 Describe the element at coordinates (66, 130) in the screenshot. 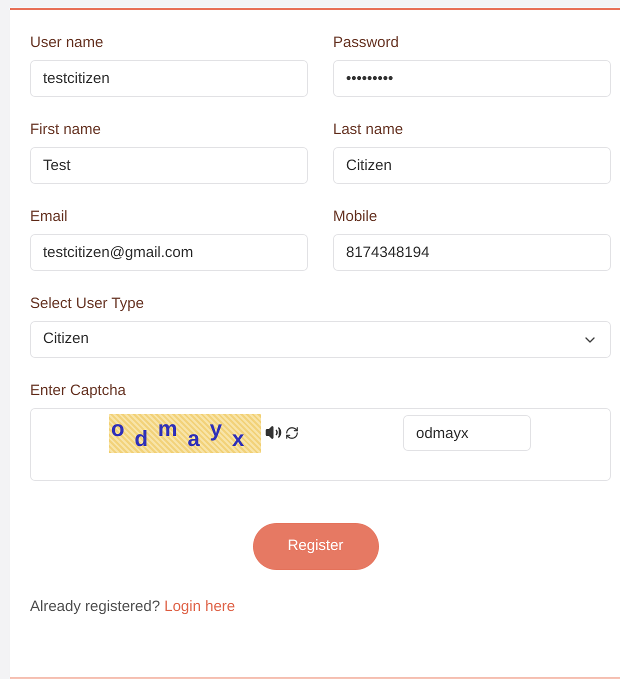

I see `field-label: First name` at that location.